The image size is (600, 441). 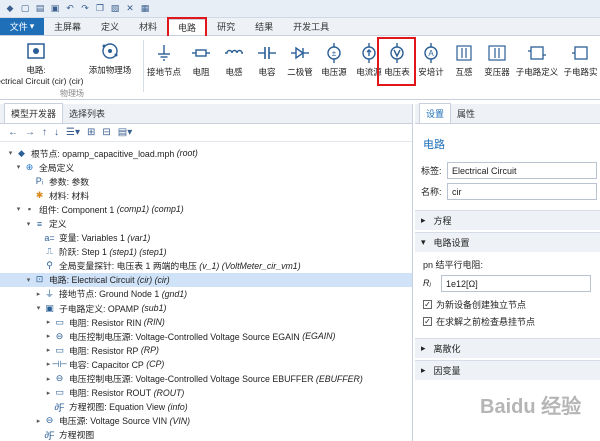 What do you see at coordinates (206, 434) in the screenshot?
I see `tree-item-equation-view-2: ∂Ƒ 方程视图` at bounding box center [206, 434].